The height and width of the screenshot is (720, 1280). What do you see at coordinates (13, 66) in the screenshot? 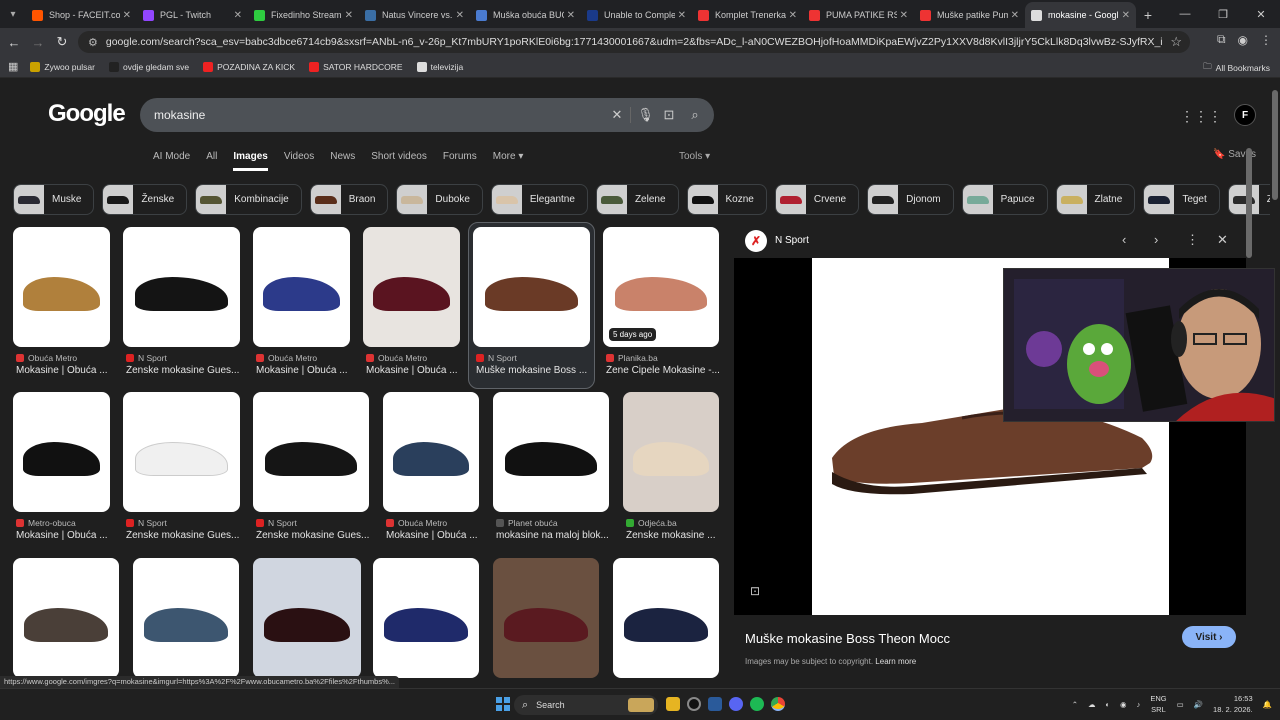
I see `apps-grid-icon: ▦` at bounding box center [13, 66].